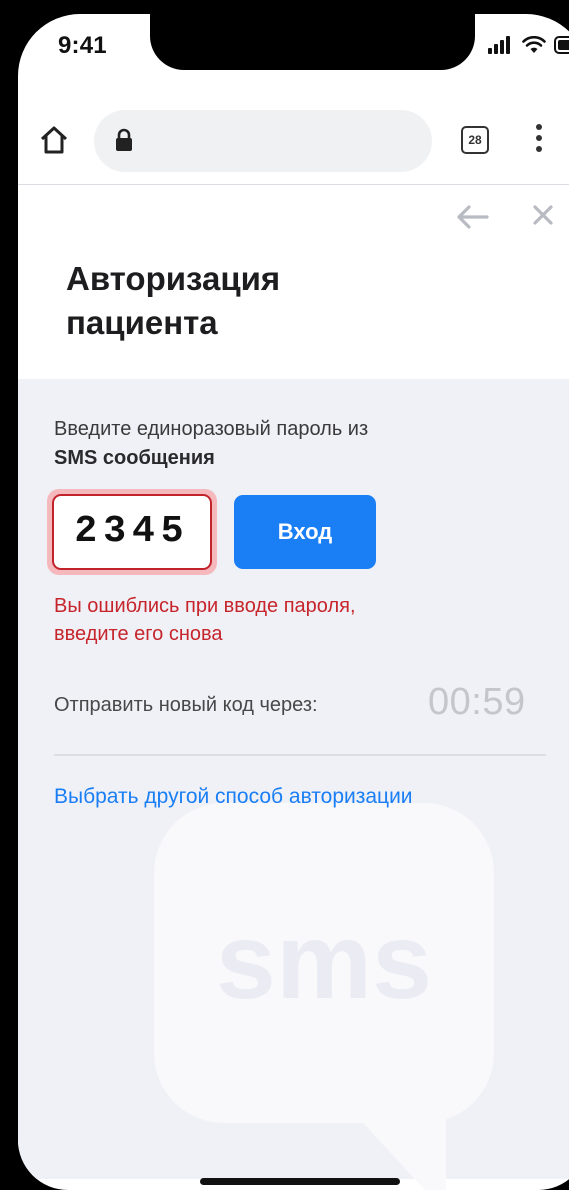 This screenshot has height=1190, width=569. I want to click on error-line-2: введите его снова, so click(138, 634).